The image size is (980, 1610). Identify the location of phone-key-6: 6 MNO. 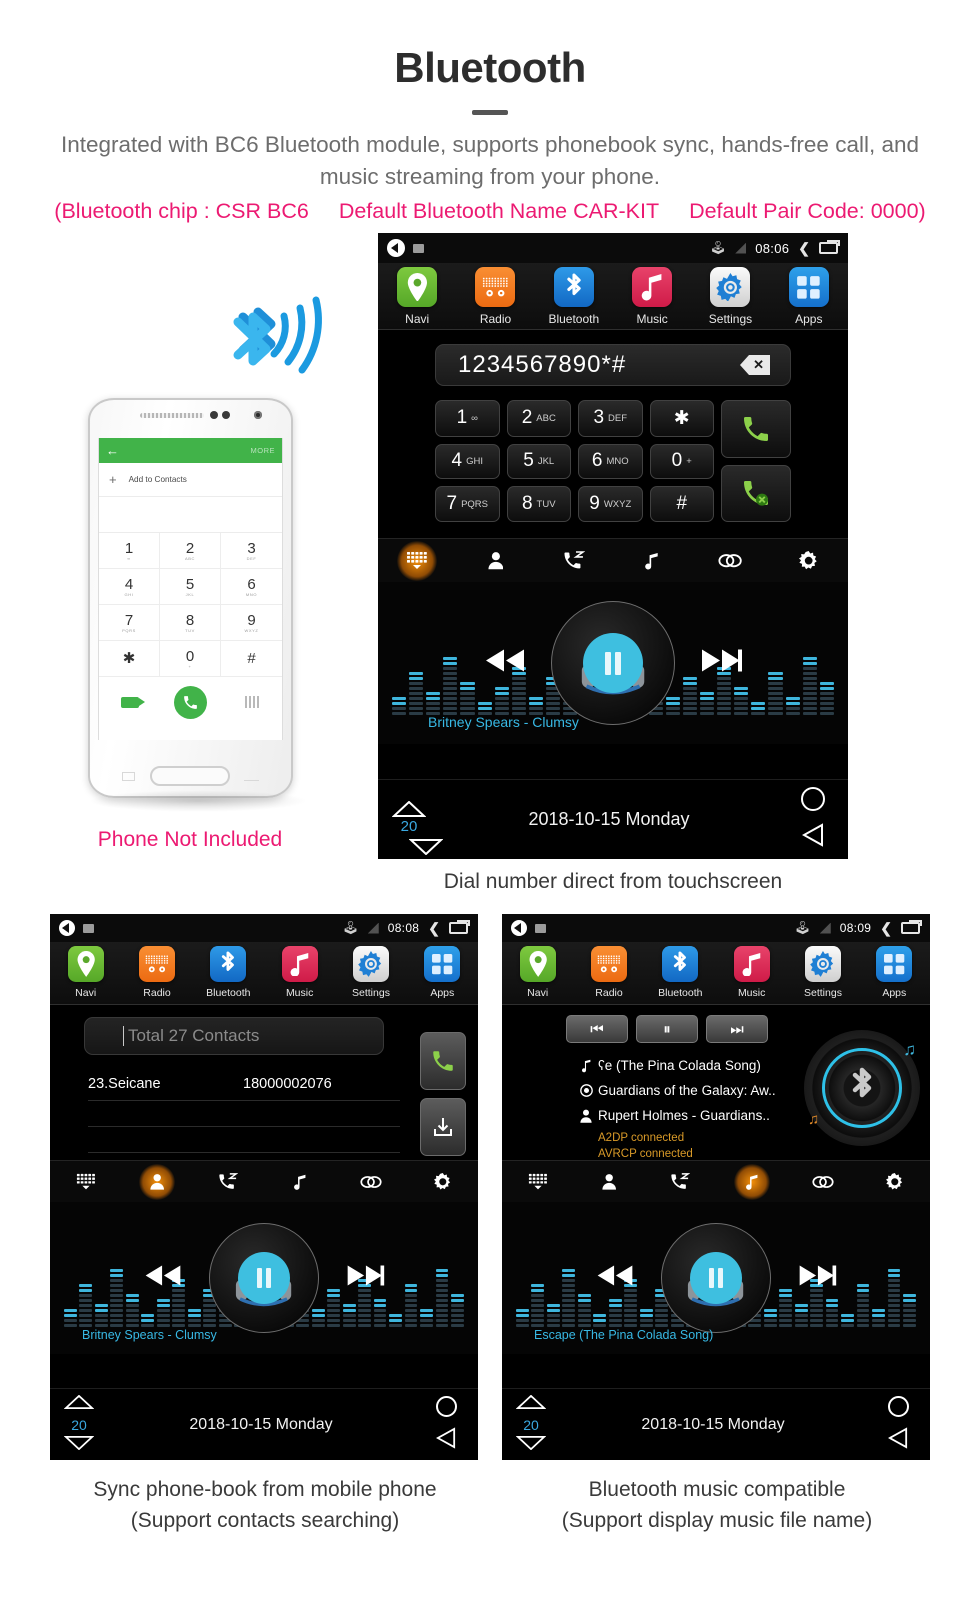
(251, 587).